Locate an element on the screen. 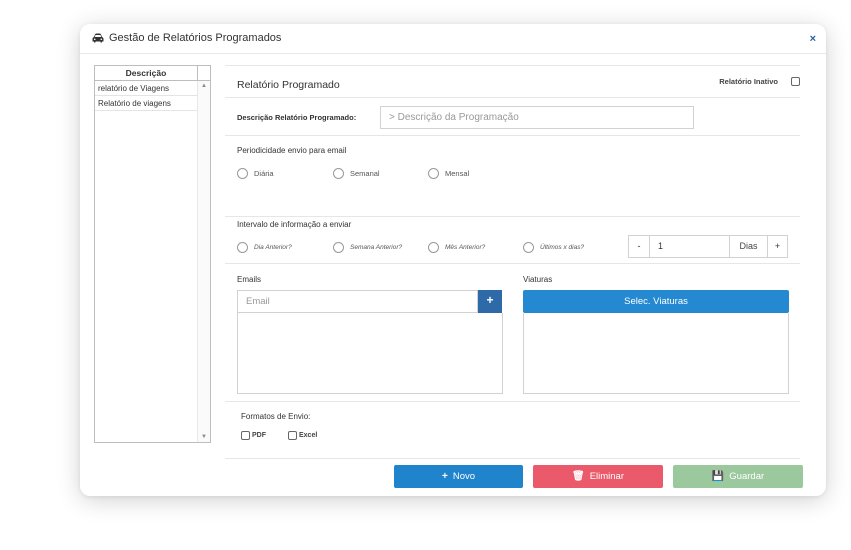  radio-weekly: Semanal is located at coordinates (356, 173).